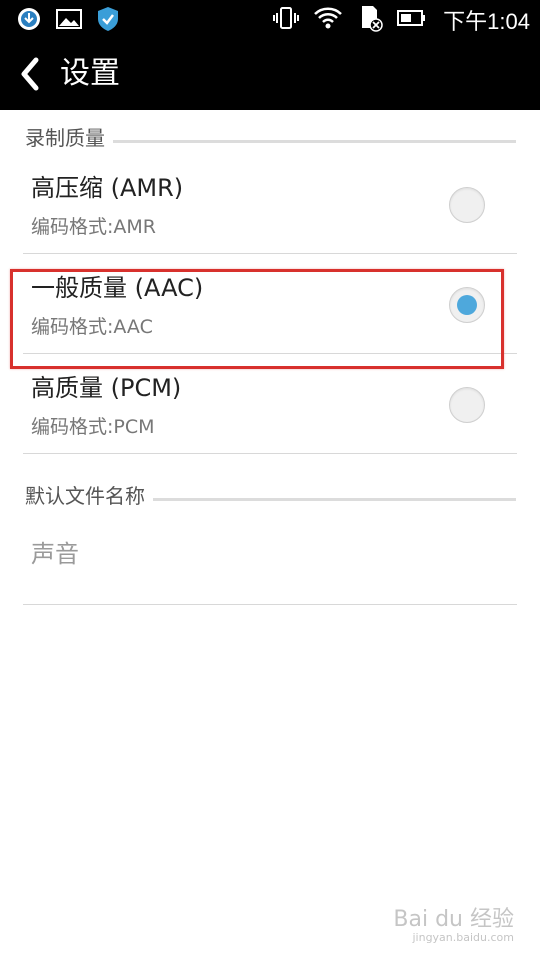  What do you see at coordinates (270, 132) in the screenshot?
I see `section-header-recording-quality: 录制质量` at bounding box center [270, 132].